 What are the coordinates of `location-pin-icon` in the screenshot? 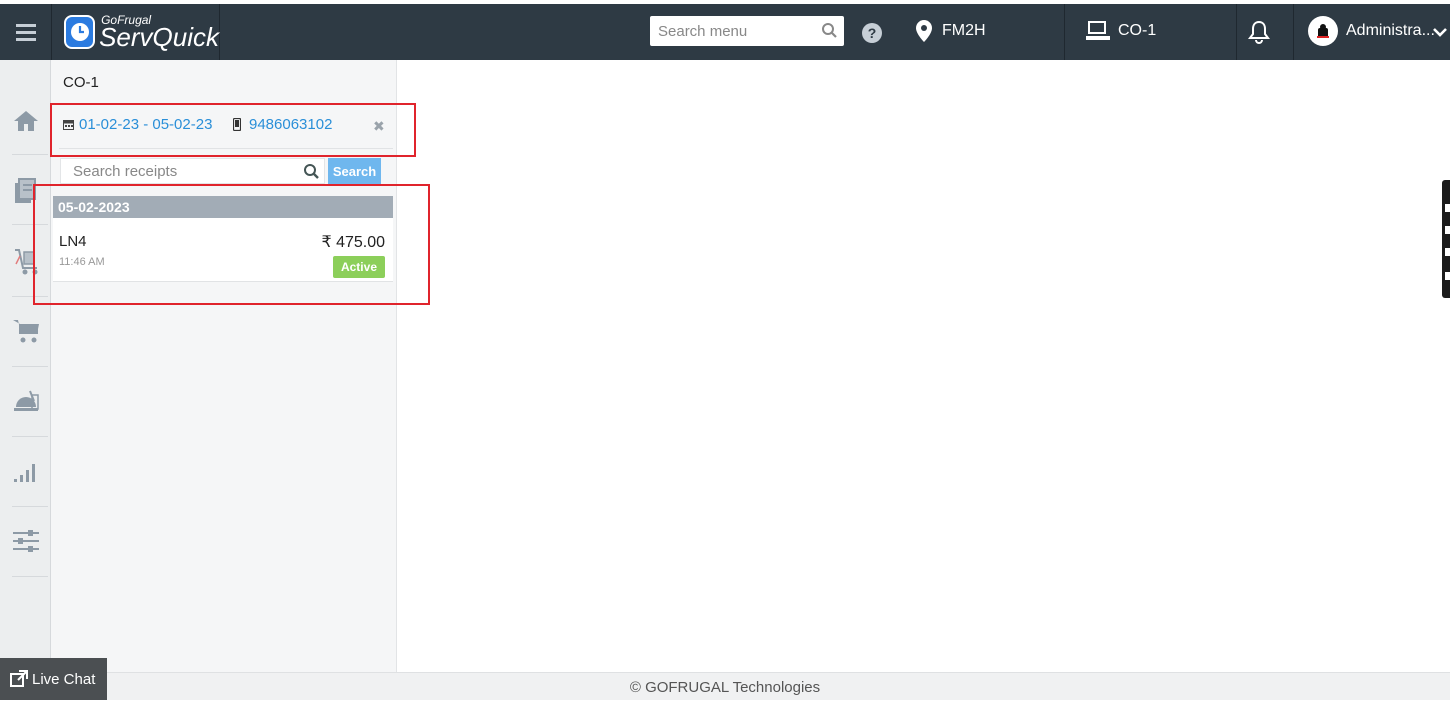 It's located at (924, 31).